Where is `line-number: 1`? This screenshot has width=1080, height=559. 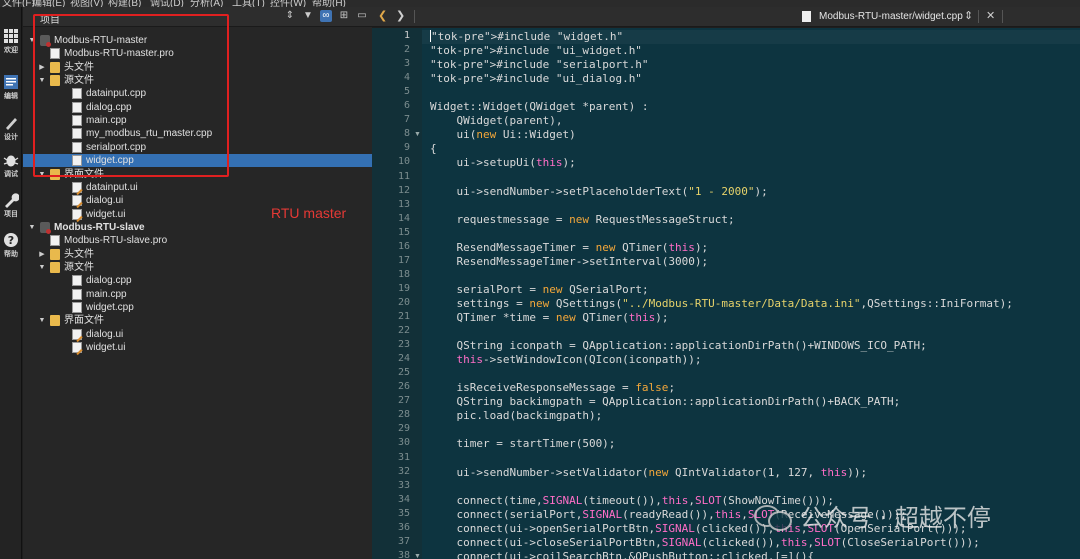
line-number: 1 is located at coordinates (406, 35).